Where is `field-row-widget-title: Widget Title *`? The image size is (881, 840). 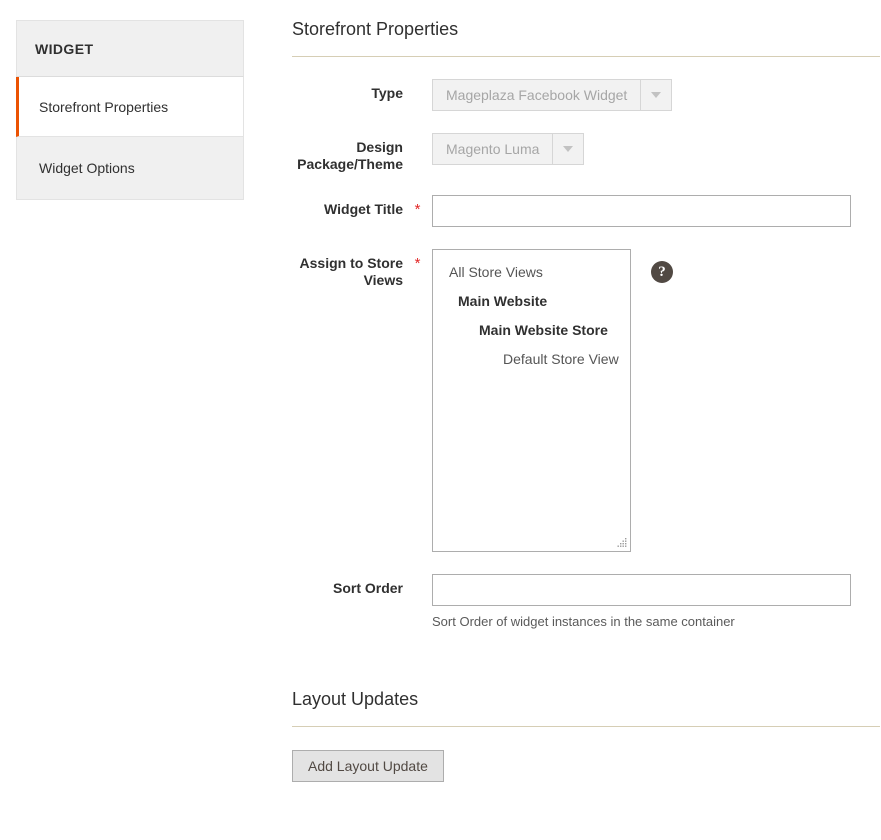
field-row-widget-title: Widget Title * is located at coordinates (572, 211).